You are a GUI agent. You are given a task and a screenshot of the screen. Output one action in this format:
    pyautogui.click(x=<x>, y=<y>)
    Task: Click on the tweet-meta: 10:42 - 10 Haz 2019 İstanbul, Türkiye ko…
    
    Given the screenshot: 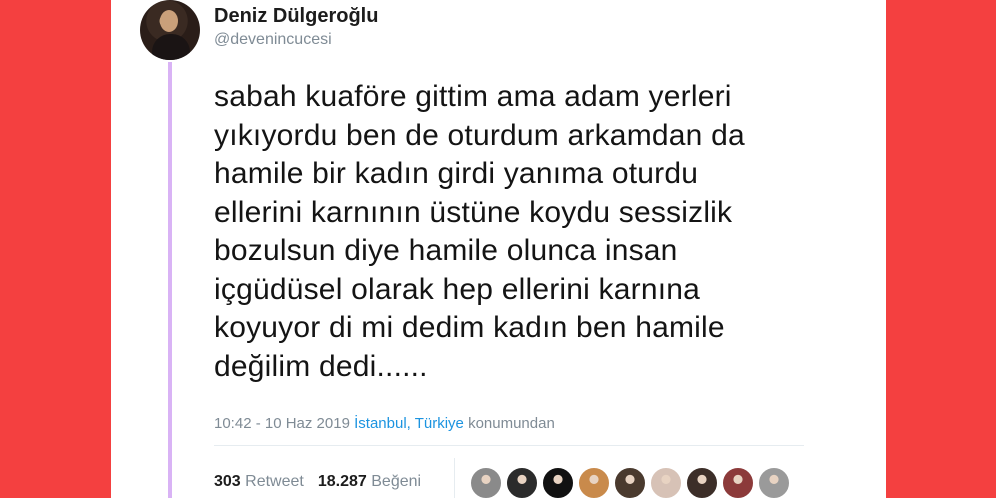 What is the action you would take?
    pyautogui.click(x=384, y=423)
    